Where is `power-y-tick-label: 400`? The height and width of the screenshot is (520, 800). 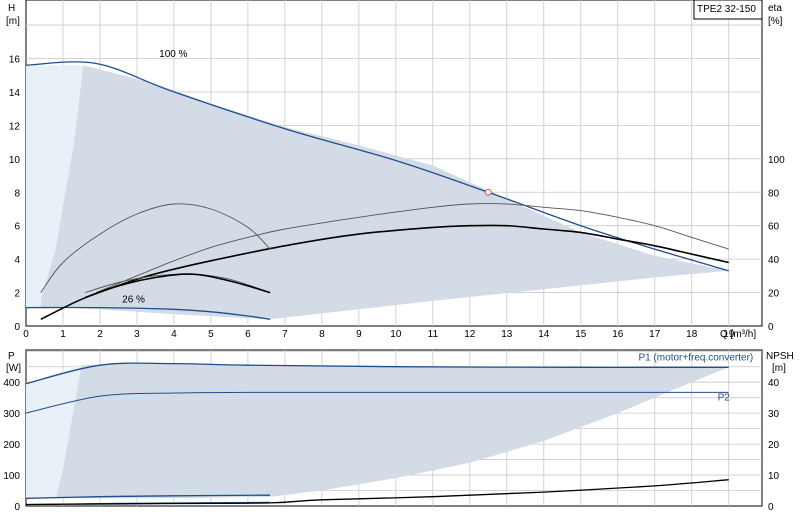 power-y-tick-label: 400 is located at coordinates (11, 383).